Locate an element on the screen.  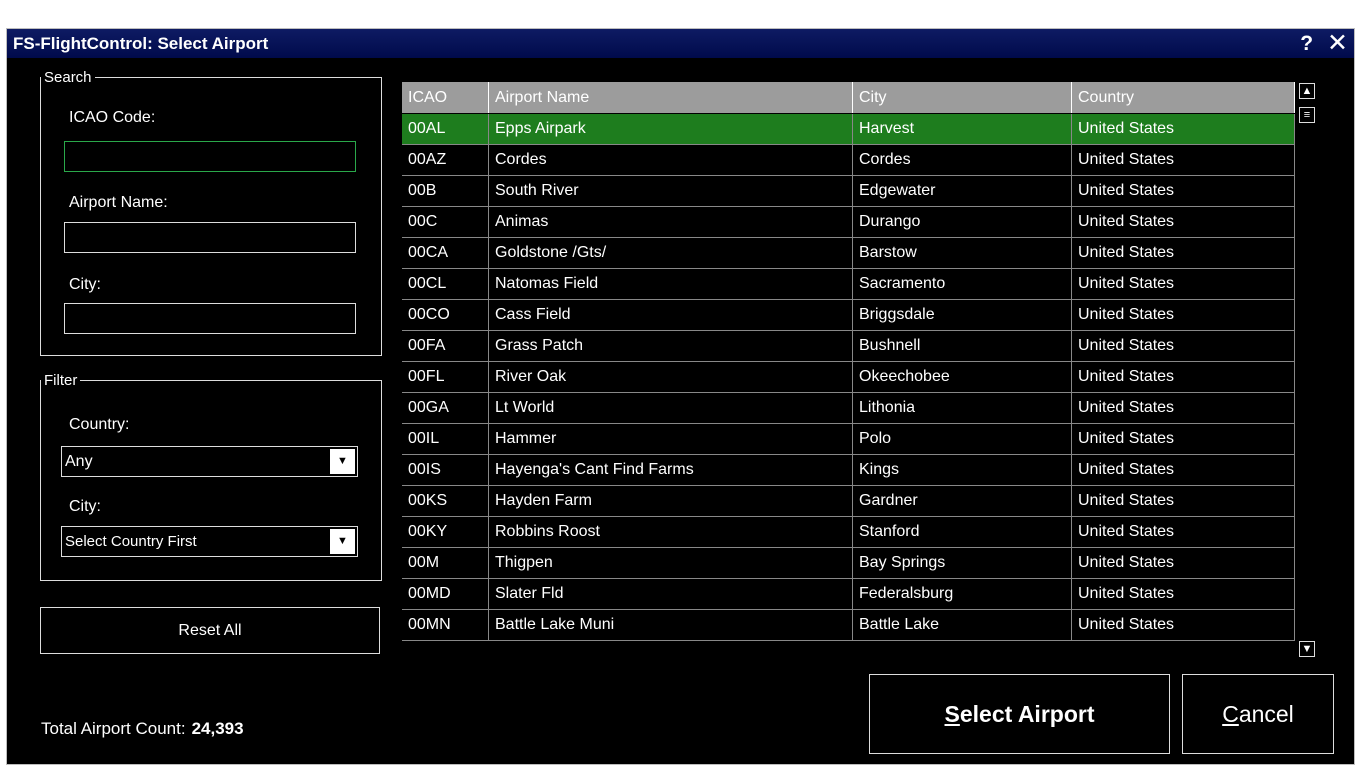
cell-city: Lithonia is located at coordinates (962, 408).